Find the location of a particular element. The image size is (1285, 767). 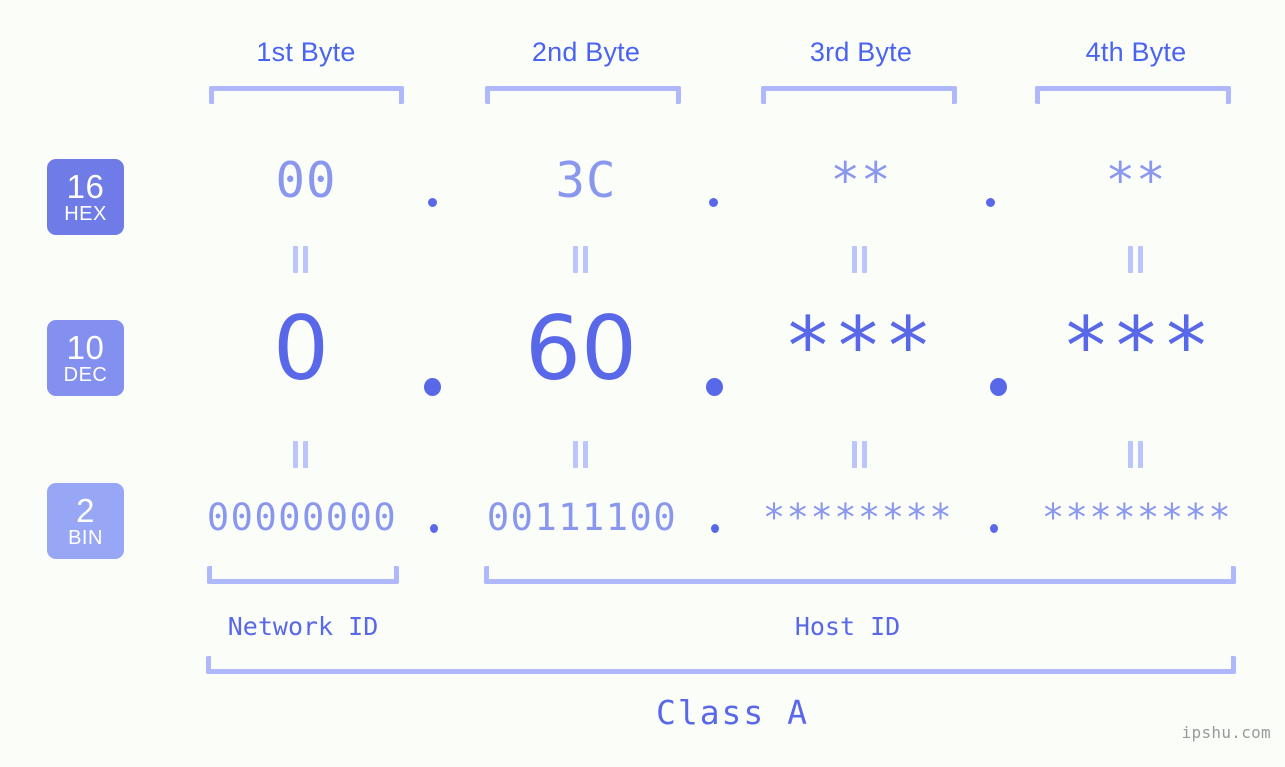

network-id-label: Network ID is located at coordinates (303, 626).